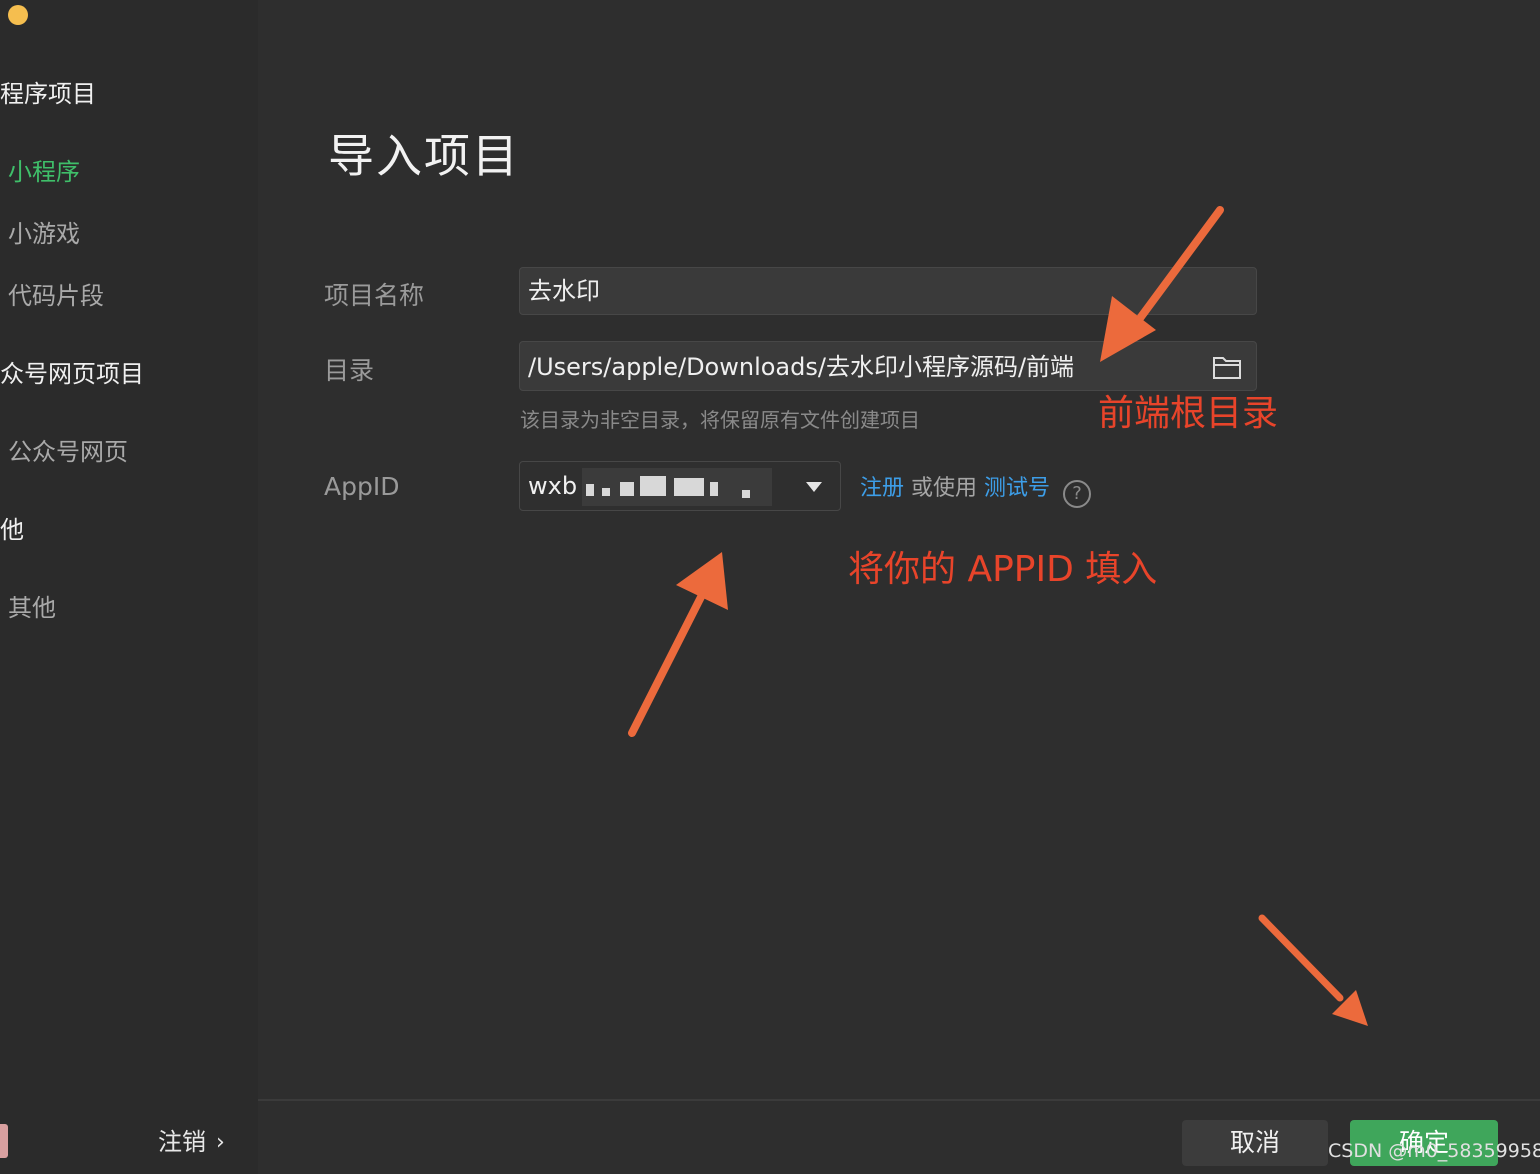 This screenshot has width=1540, height=1174. I want to click on arrow-to-confirm, so click(1313, 970).